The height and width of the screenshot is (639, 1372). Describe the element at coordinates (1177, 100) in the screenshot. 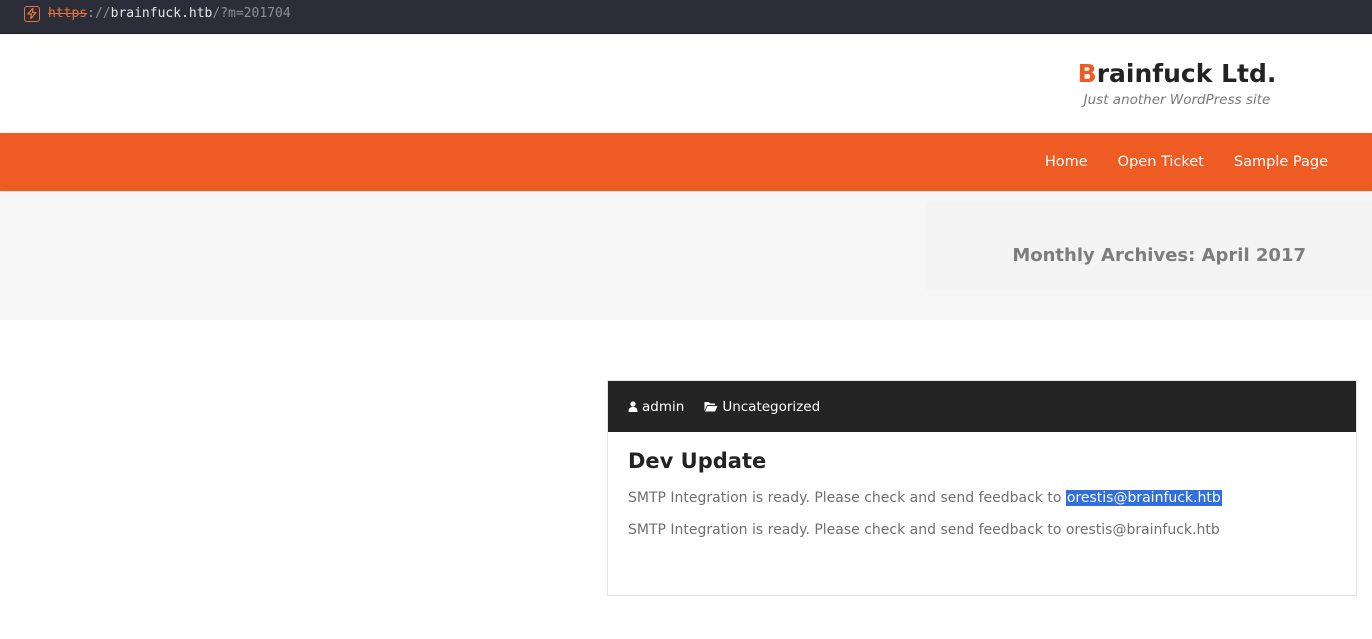

I see `site-tagline: Just another WordPress site` at that location.